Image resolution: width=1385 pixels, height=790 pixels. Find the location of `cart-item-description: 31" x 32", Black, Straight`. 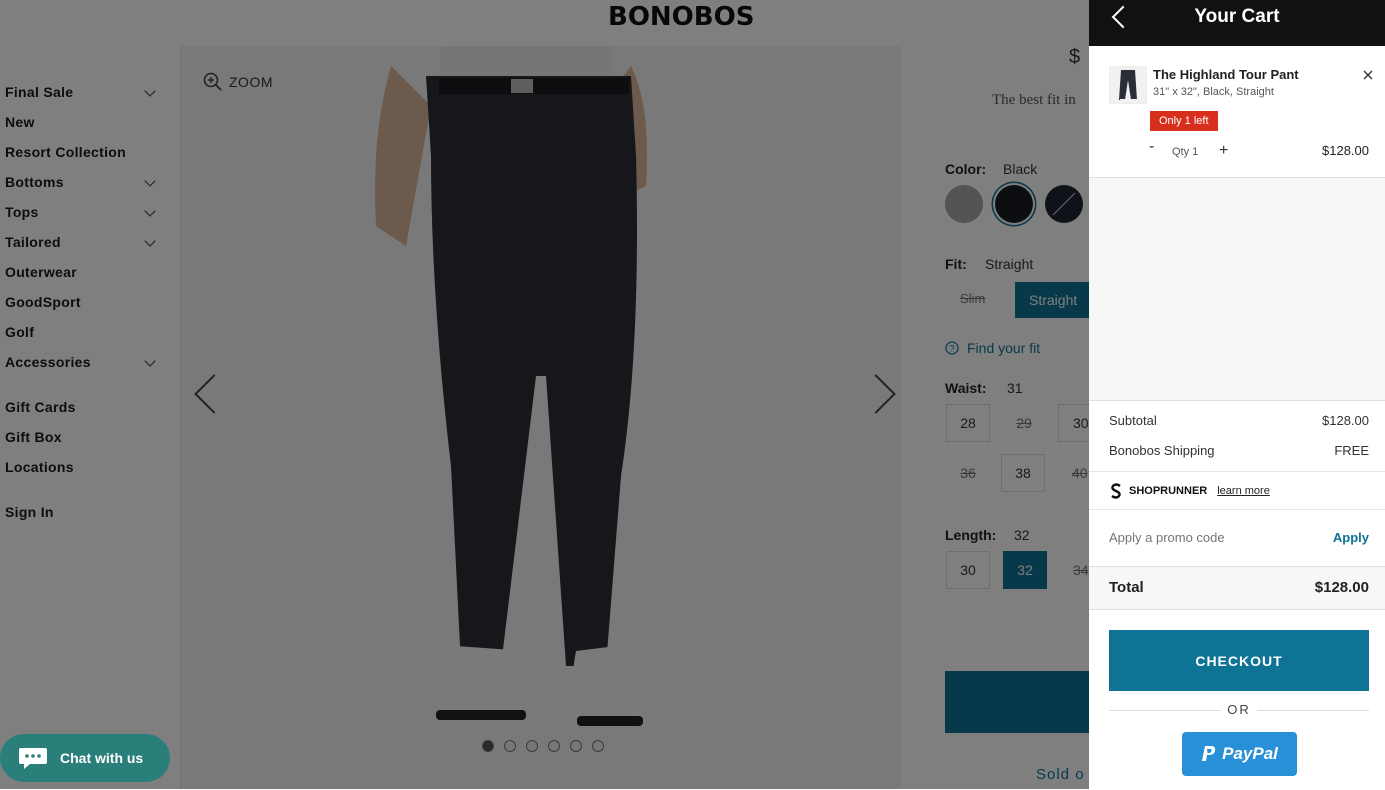

cart-item-description: 31" x 32", Black, Straight is located at coordinates (1213, 92).